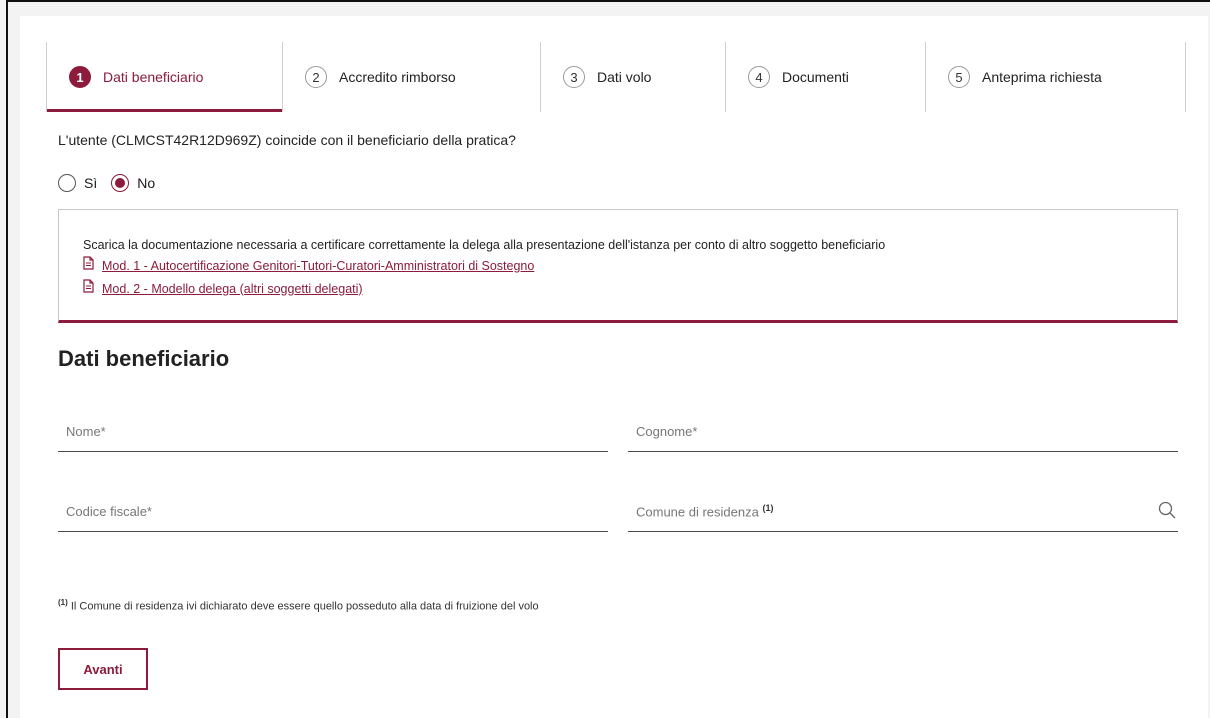 Image resolution: width=1210 pixels, height=718 pixels. What do you see at coordinates (91, 183) in the screenshot?
I see `radio-label: Sì` at bounding box center [91, 183].